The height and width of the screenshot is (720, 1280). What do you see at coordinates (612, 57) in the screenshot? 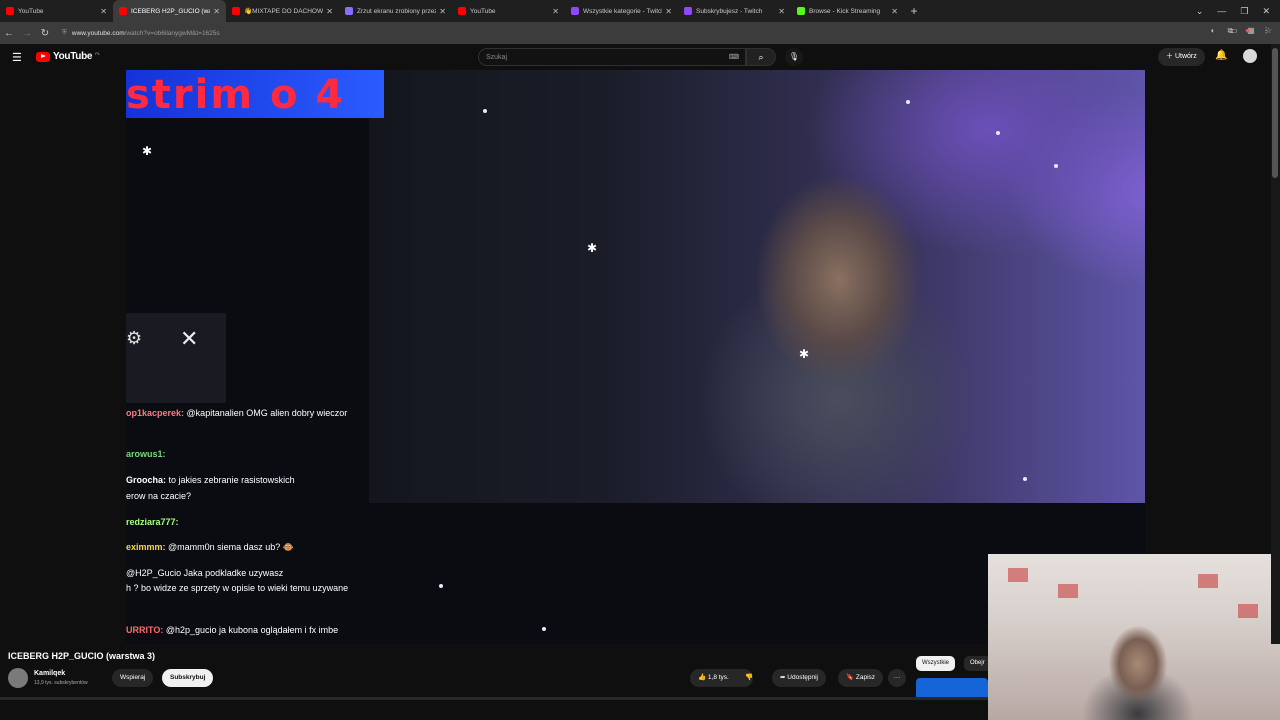
I see `search-input: Szukaj ⌨` at bounding box center [612, 57].